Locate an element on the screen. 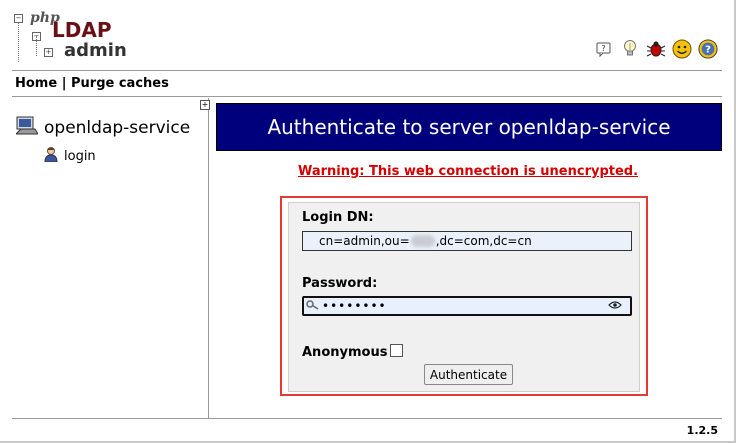  header-icons: ? ? is located at coordinates (656, 49).